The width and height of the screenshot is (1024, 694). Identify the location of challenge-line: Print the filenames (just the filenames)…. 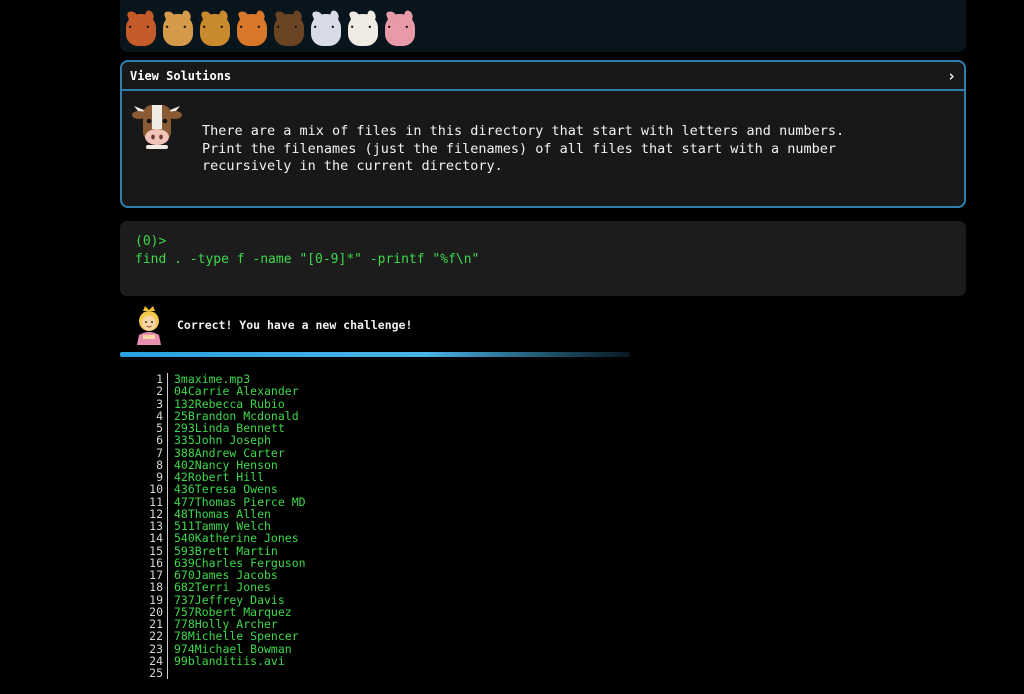
(519, 148).